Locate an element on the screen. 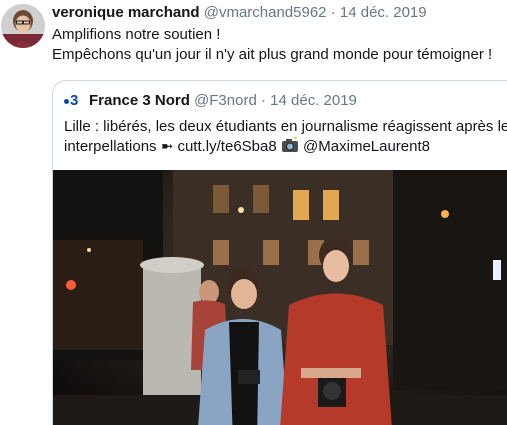 This screenshot has width=507, height=425. author-name: veronique marchand is located at coordinates (126, 12).